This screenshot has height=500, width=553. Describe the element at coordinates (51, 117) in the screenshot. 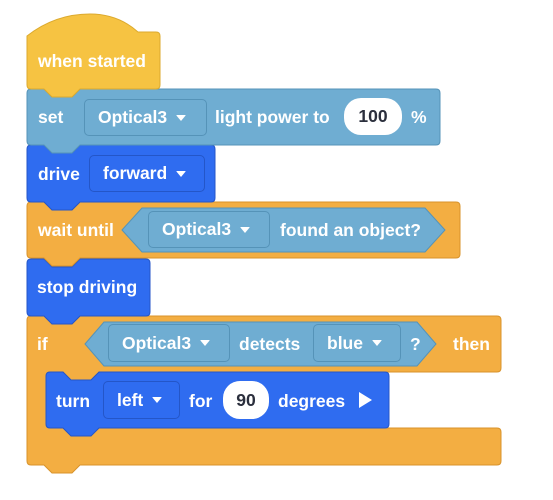

I see `set-label: set` at that location.